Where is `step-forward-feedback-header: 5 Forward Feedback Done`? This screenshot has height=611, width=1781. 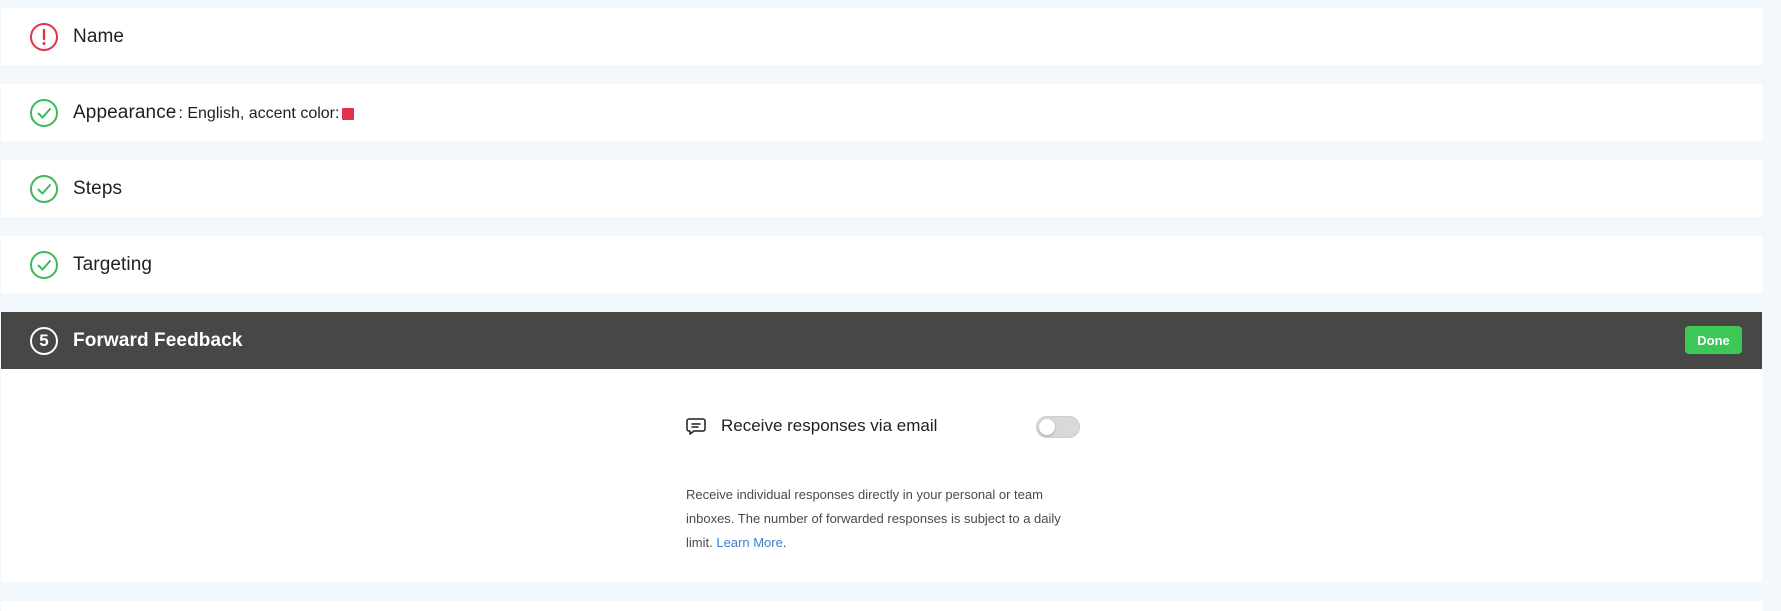 step-forward-feedback-header: 5 Forward Feedback Done is located at coordinates (881, 340).